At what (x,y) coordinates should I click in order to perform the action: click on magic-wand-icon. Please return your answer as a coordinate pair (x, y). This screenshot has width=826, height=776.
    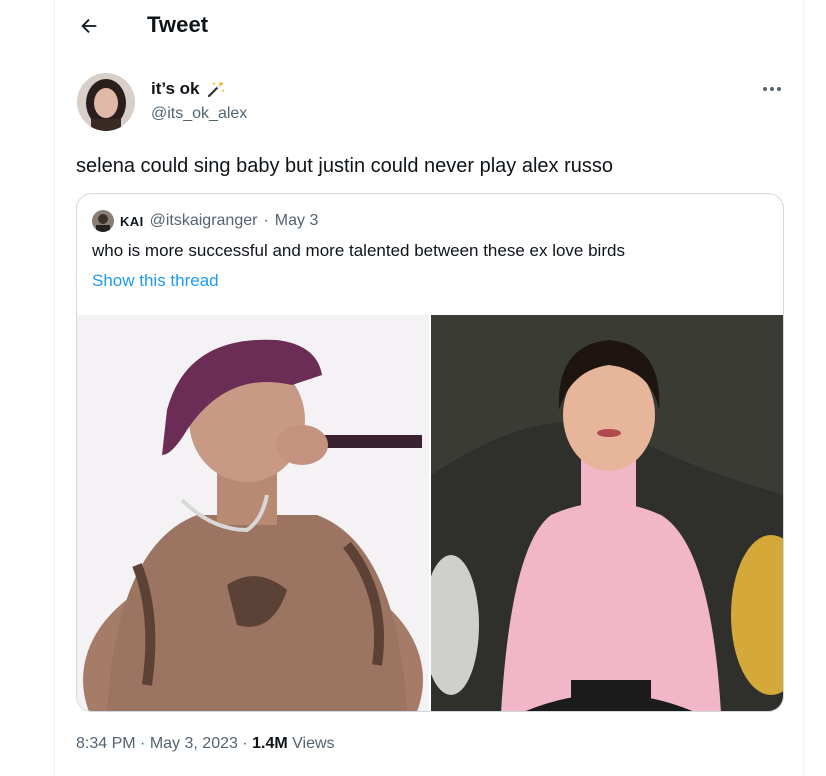
    Looking at the image, I should click on (216, 89).